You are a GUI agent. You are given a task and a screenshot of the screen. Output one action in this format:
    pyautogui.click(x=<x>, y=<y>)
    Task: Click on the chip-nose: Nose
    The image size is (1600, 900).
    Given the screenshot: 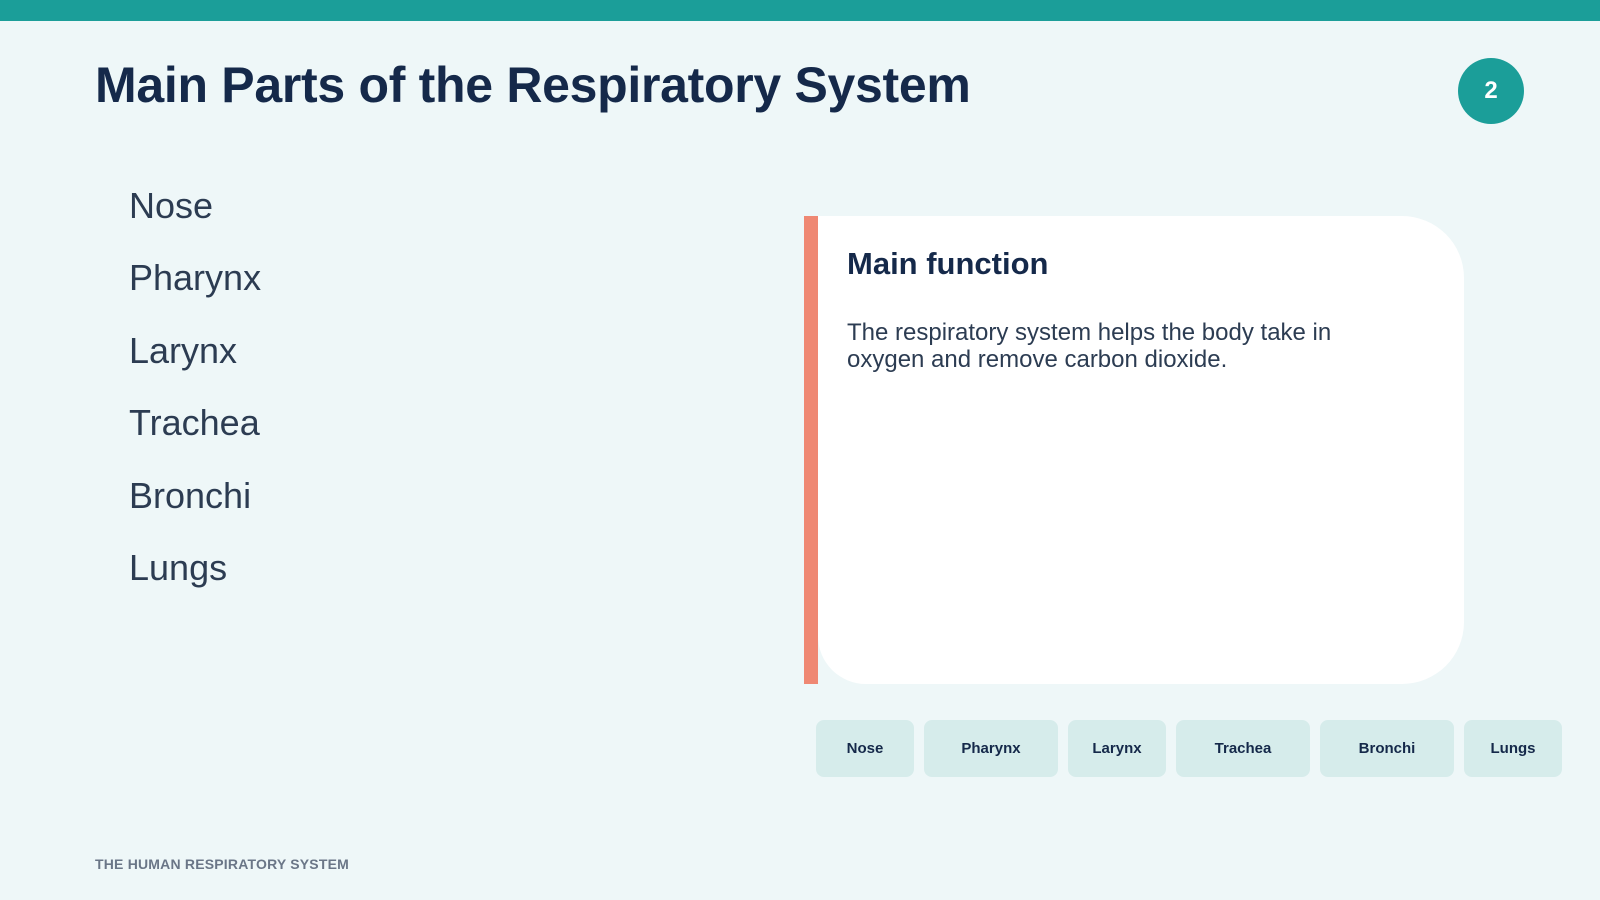 What is the action you would take?
    pyautogui.click(x=865, y=748)
    